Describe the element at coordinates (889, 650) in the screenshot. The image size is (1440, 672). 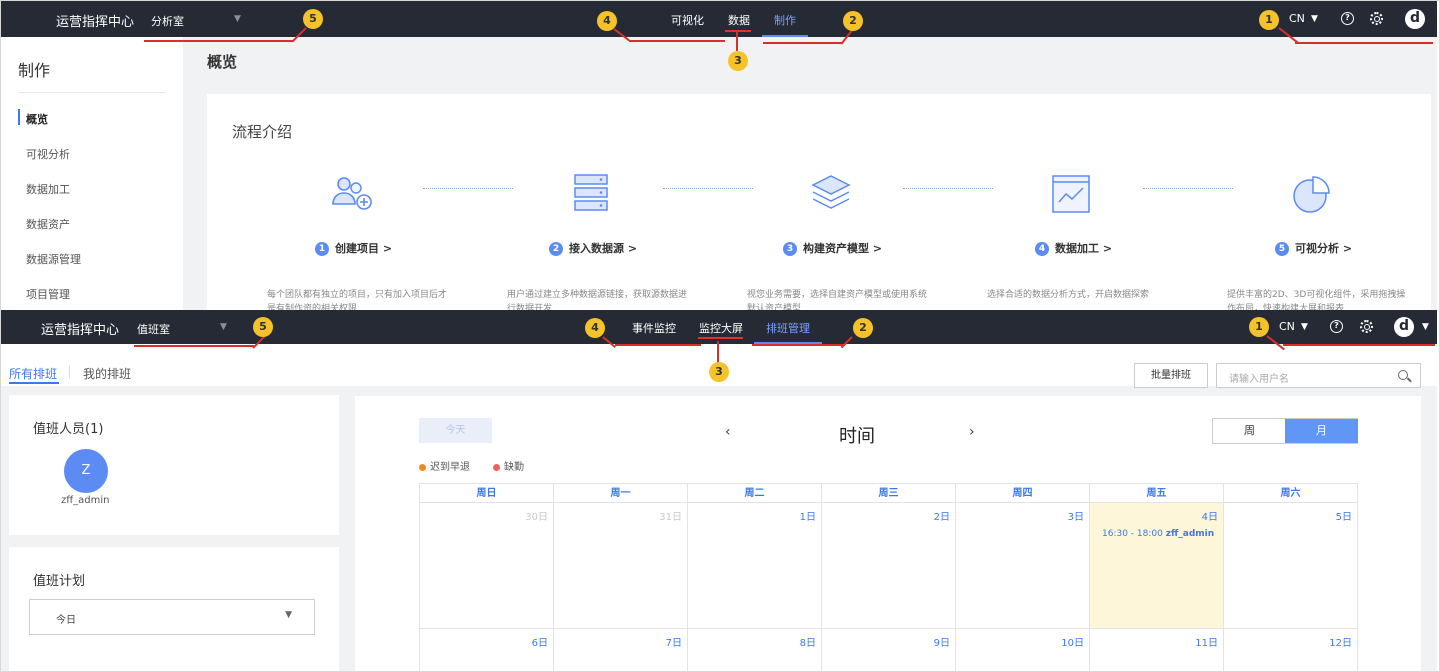
I see `day-cell: 9日` at that location.